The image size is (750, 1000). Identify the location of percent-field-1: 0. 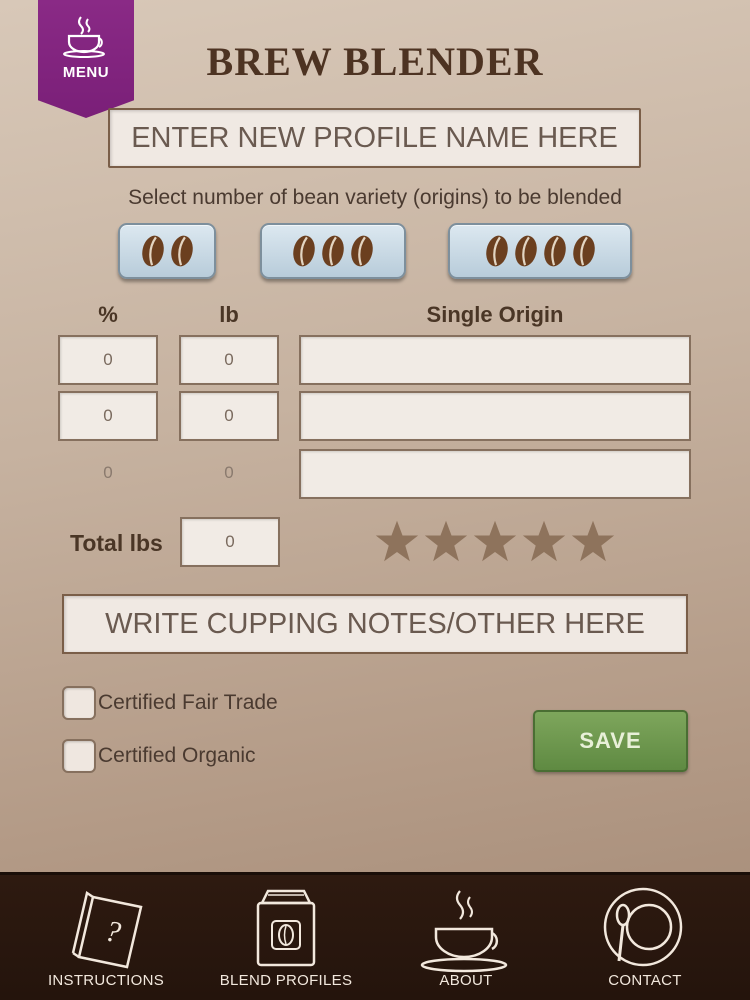
(108, 360).